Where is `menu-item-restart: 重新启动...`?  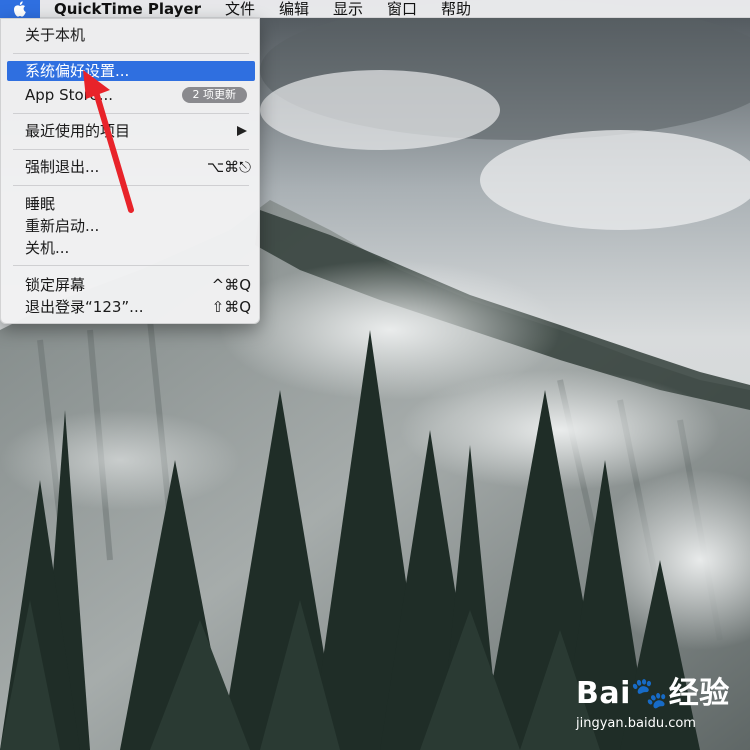 menu-item-restart: 重新启动... is located at coordinates (131, 226).